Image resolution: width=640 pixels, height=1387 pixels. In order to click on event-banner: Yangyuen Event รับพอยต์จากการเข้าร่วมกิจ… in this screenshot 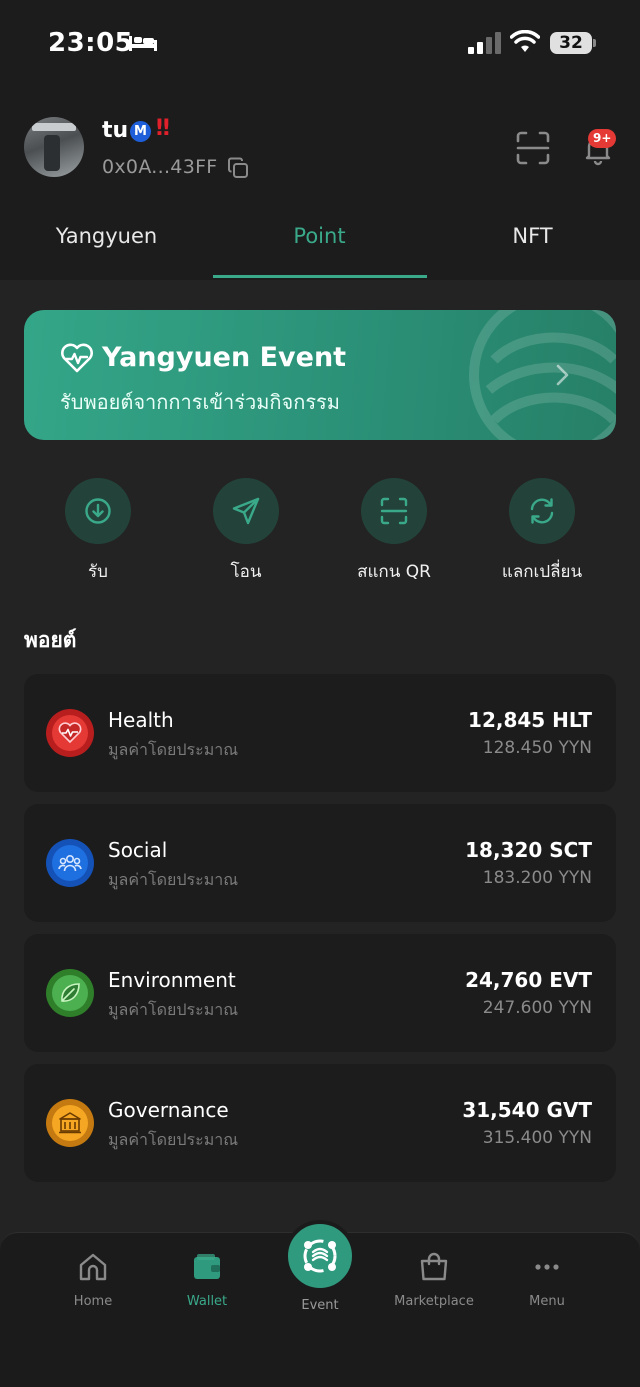, I will do `click(320, 375)`.